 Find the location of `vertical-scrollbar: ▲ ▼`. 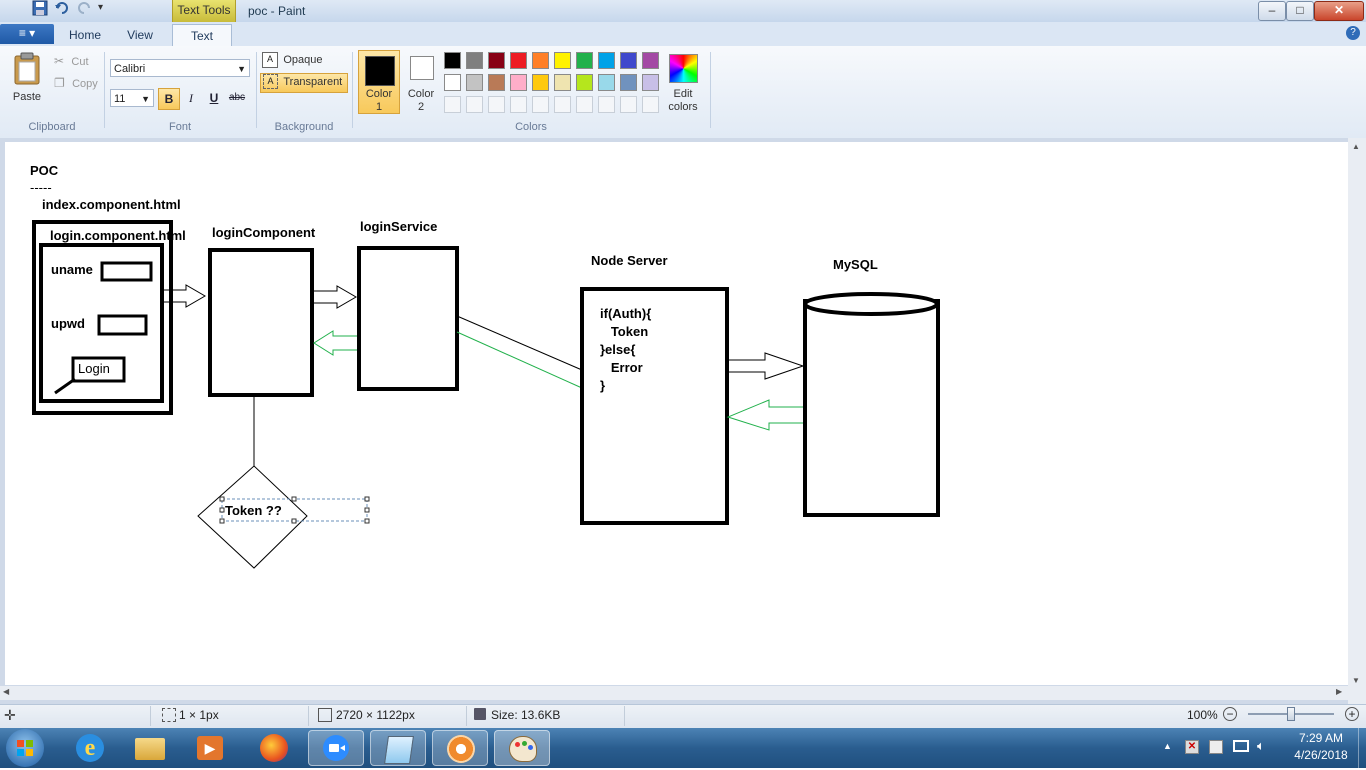

vertical-scrollbar: ▲ ▼ is located at coordinates (1357, 421).